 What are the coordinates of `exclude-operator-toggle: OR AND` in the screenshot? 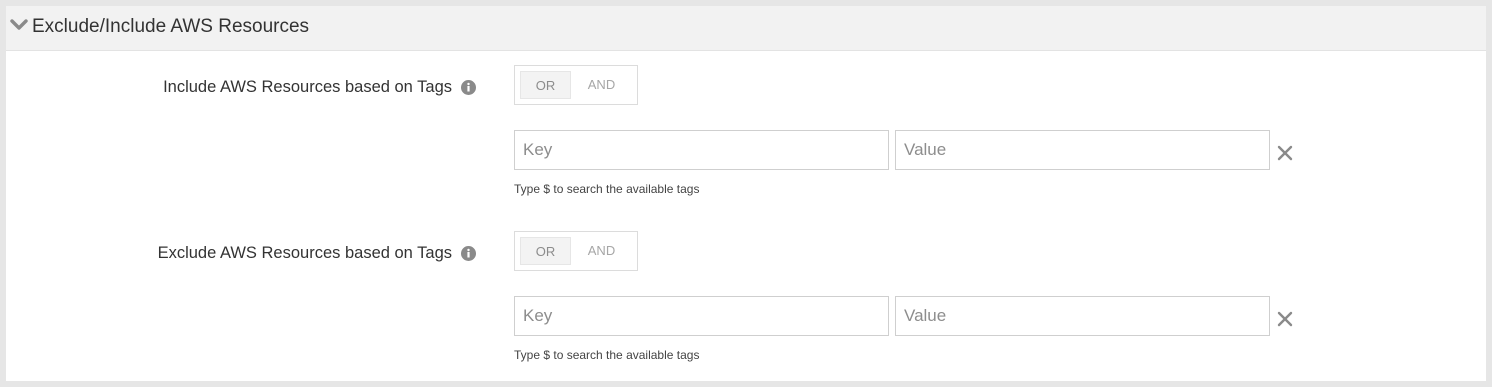 It's located at (576, 251).